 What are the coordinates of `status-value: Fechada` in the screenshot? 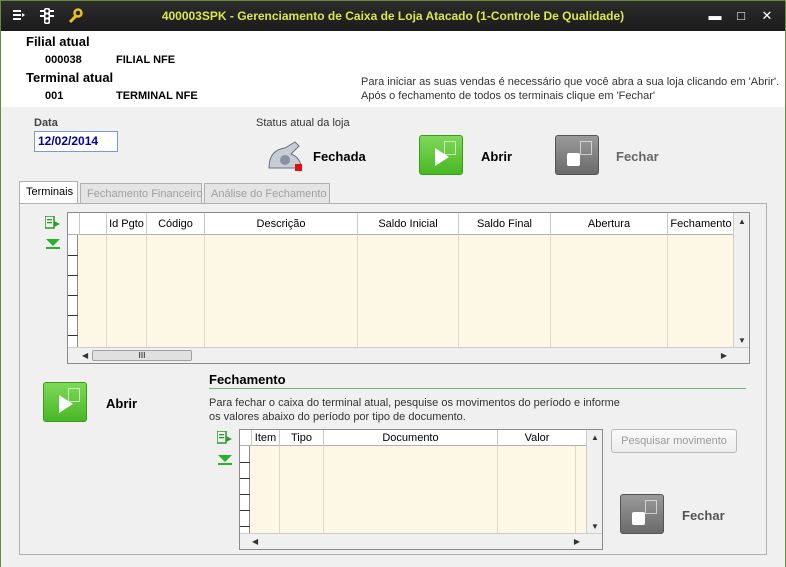 It's located at (339, 156).